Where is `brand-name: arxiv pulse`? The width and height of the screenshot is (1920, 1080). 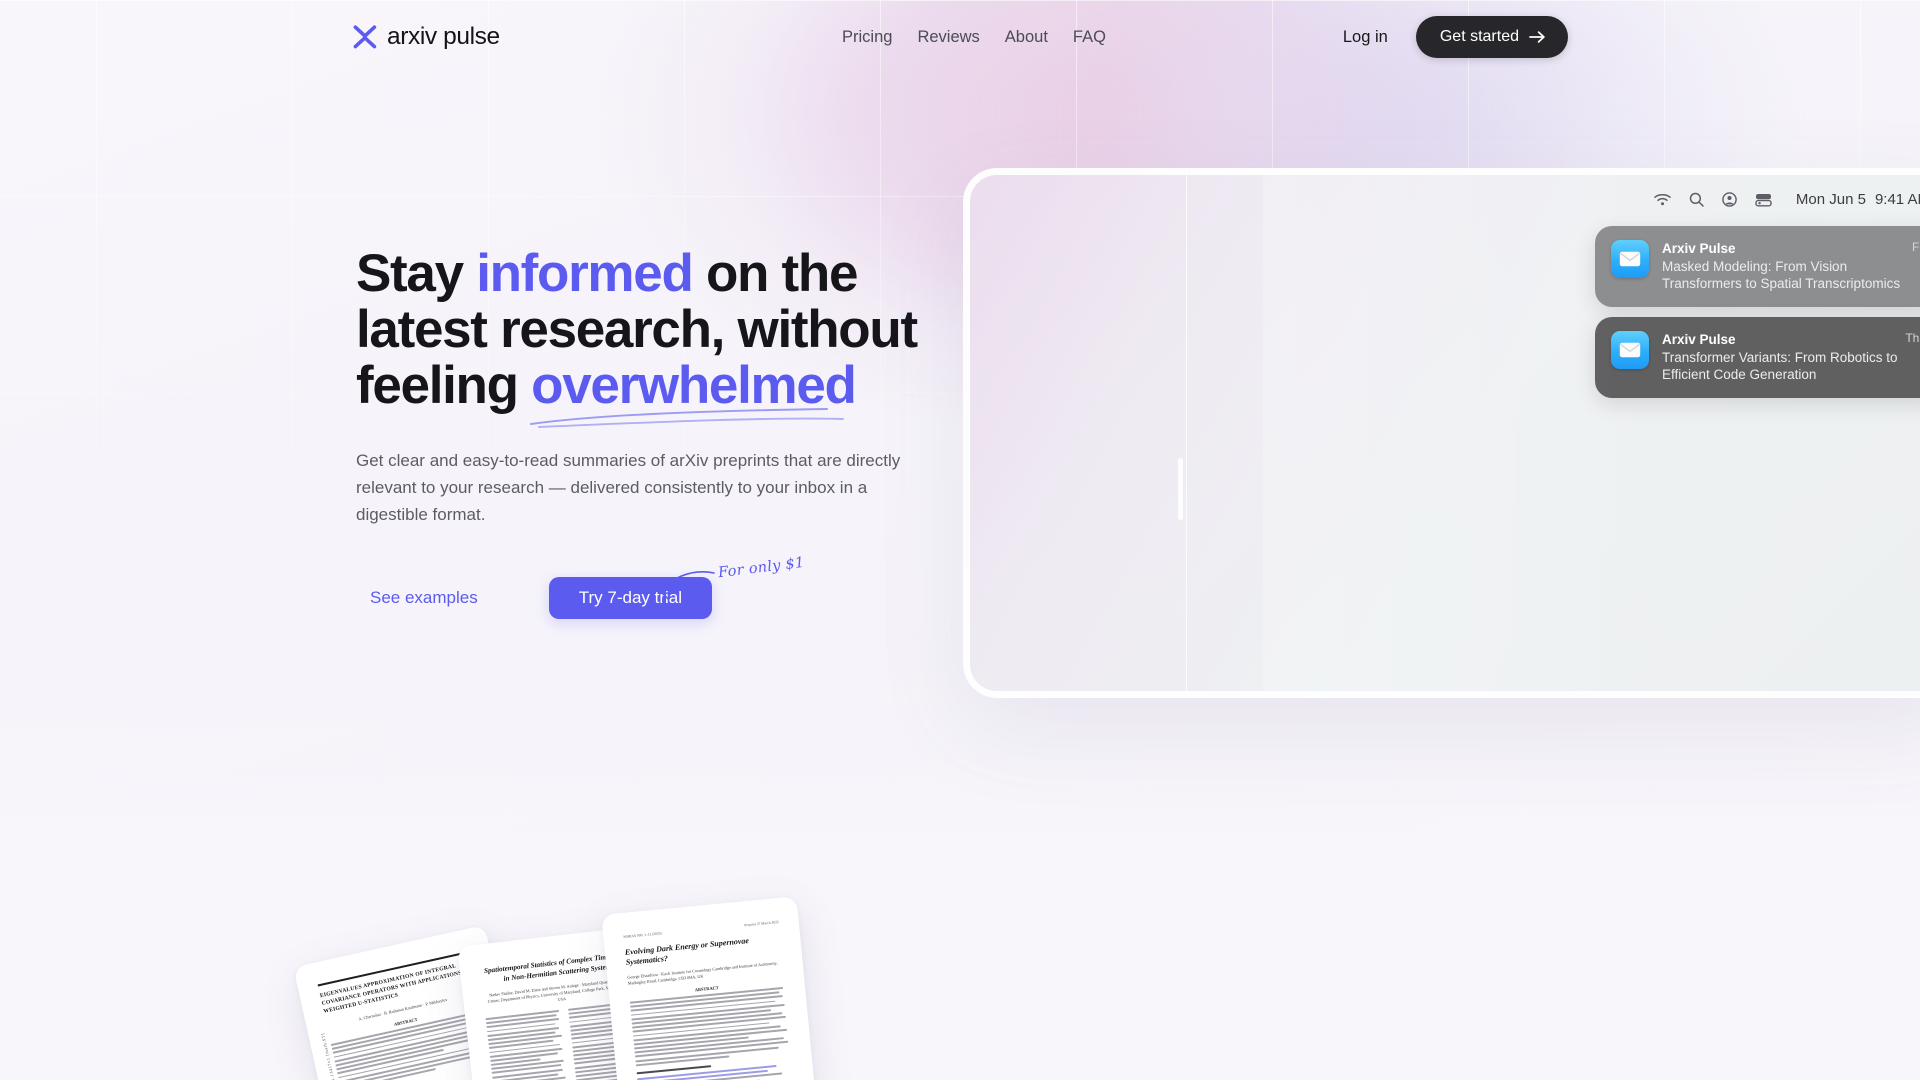 brand-name: arxiv pulse is located at coordinates (443, 36).